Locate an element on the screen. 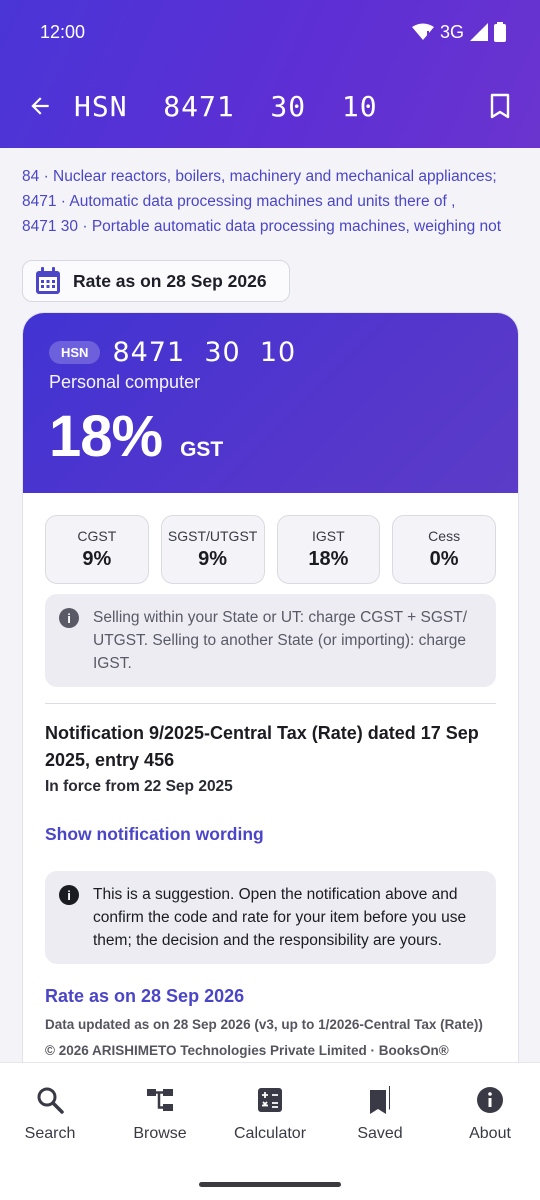 Image resolution: width=540 pixels, height=1200 pixels. tile-label: SGST/UTGST is located at coordinates (212, 536).